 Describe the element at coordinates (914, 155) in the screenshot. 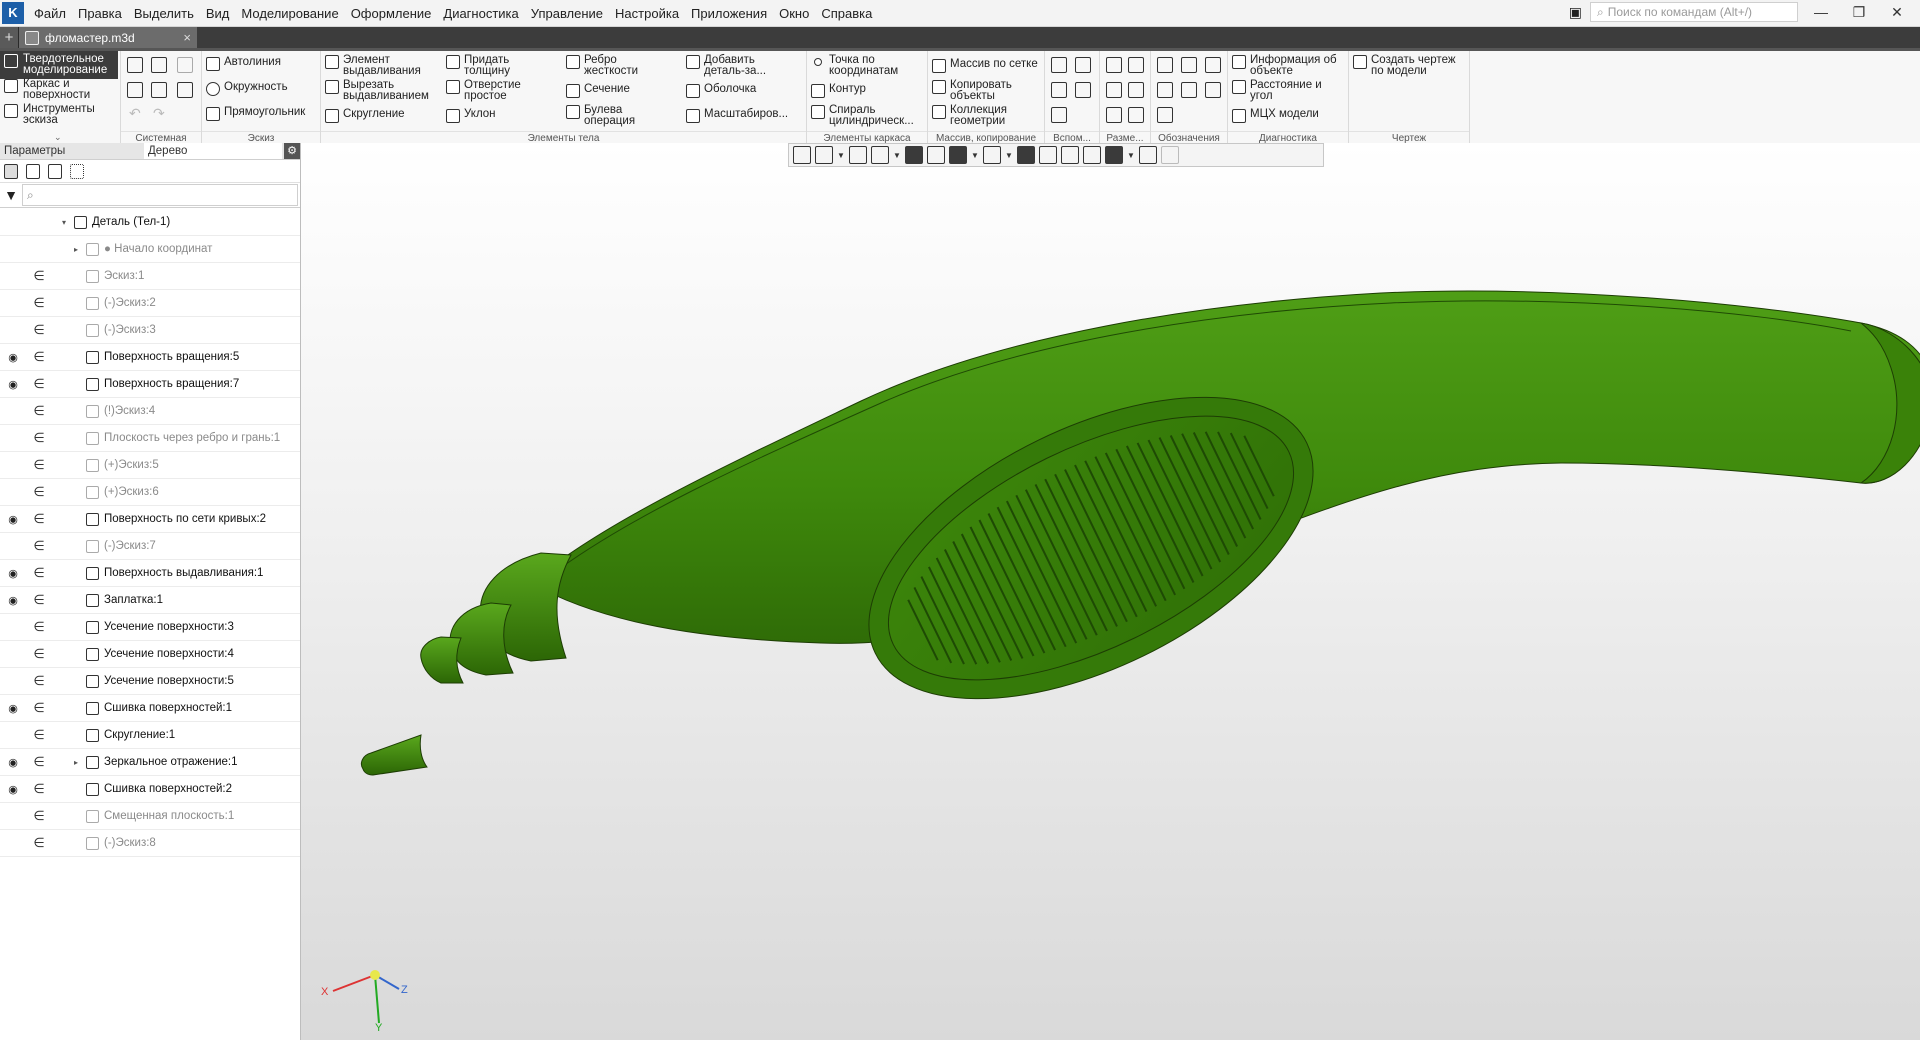

I see `shaded-edges-icon` at that location.